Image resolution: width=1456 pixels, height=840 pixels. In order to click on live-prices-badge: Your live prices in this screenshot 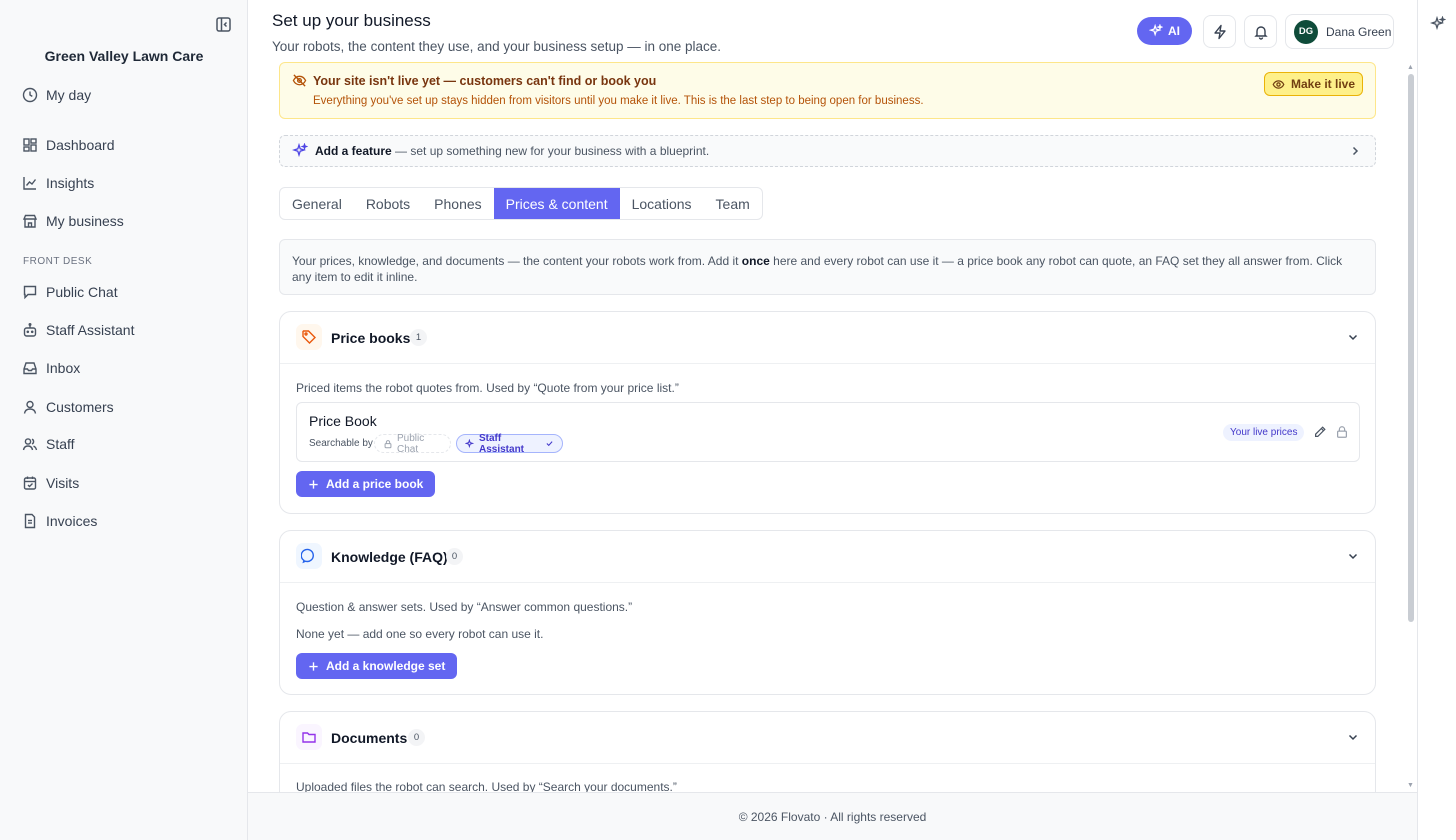, I will do `click(1264, 432)`.